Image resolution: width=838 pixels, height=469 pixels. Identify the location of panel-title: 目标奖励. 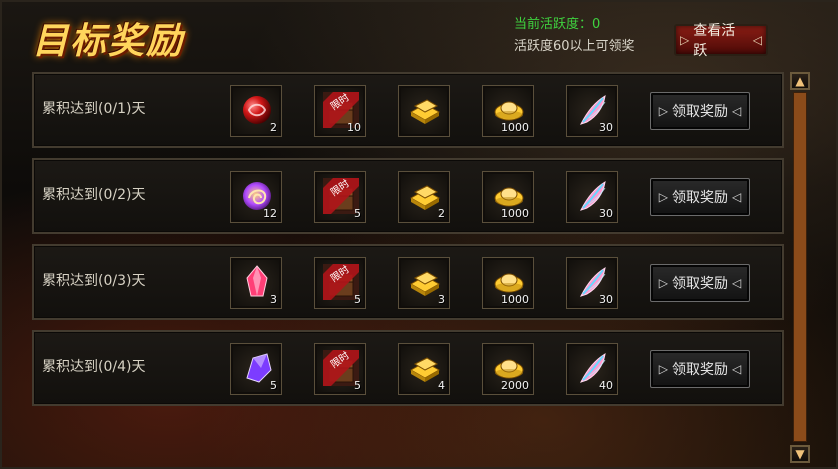
(108, 41).